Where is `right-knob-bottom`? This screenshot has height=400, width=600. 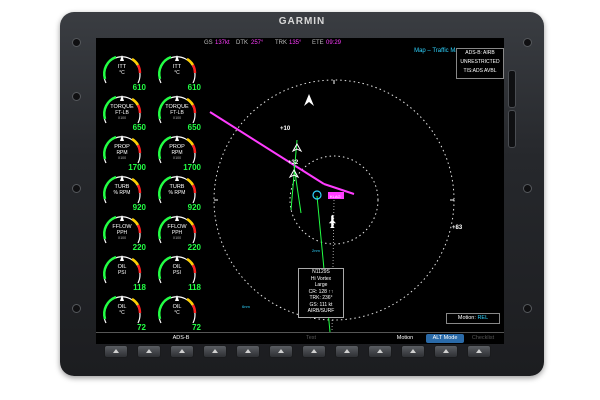 right-knob-bottom is located at coordinates (527, 308).